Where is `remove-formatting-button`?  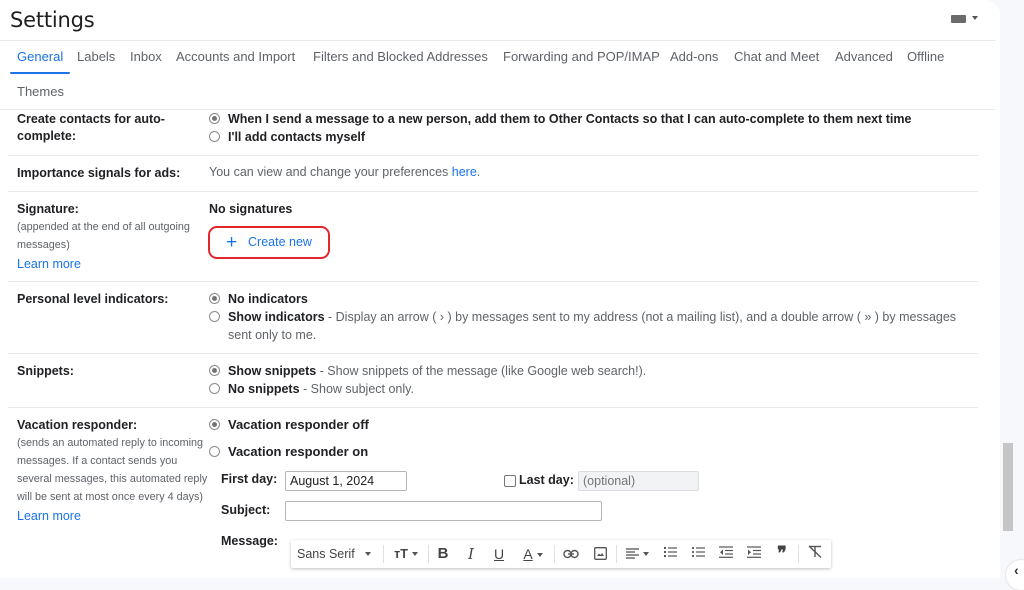
remove-formatting-button is located at coordinates (815, 554).